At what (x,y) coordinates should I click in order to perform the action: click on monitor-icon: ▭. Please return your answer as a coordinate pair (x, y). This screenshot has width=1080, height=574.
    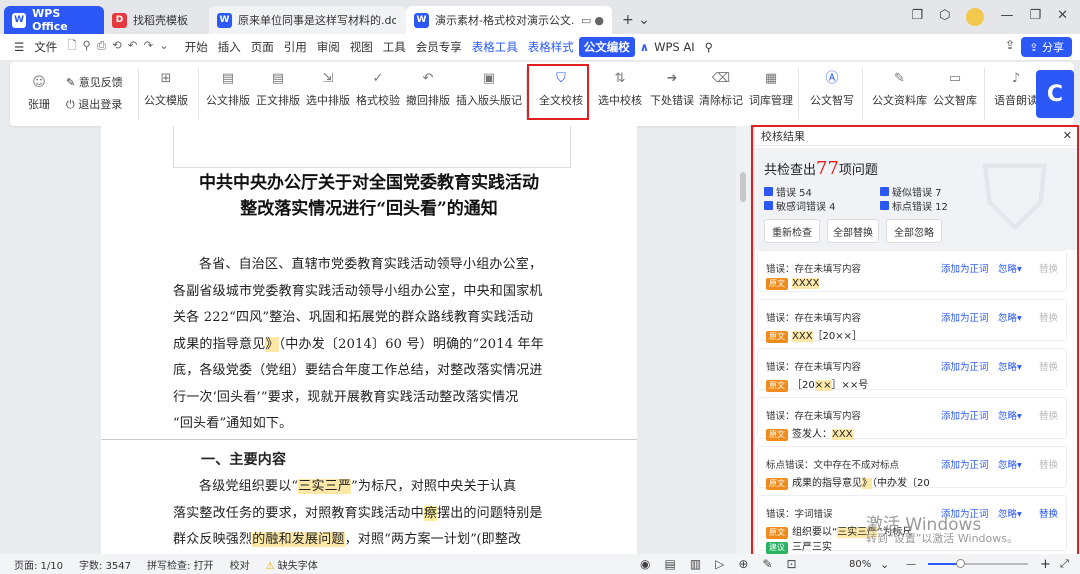
    Looking at the image, I should click on (586, 20).